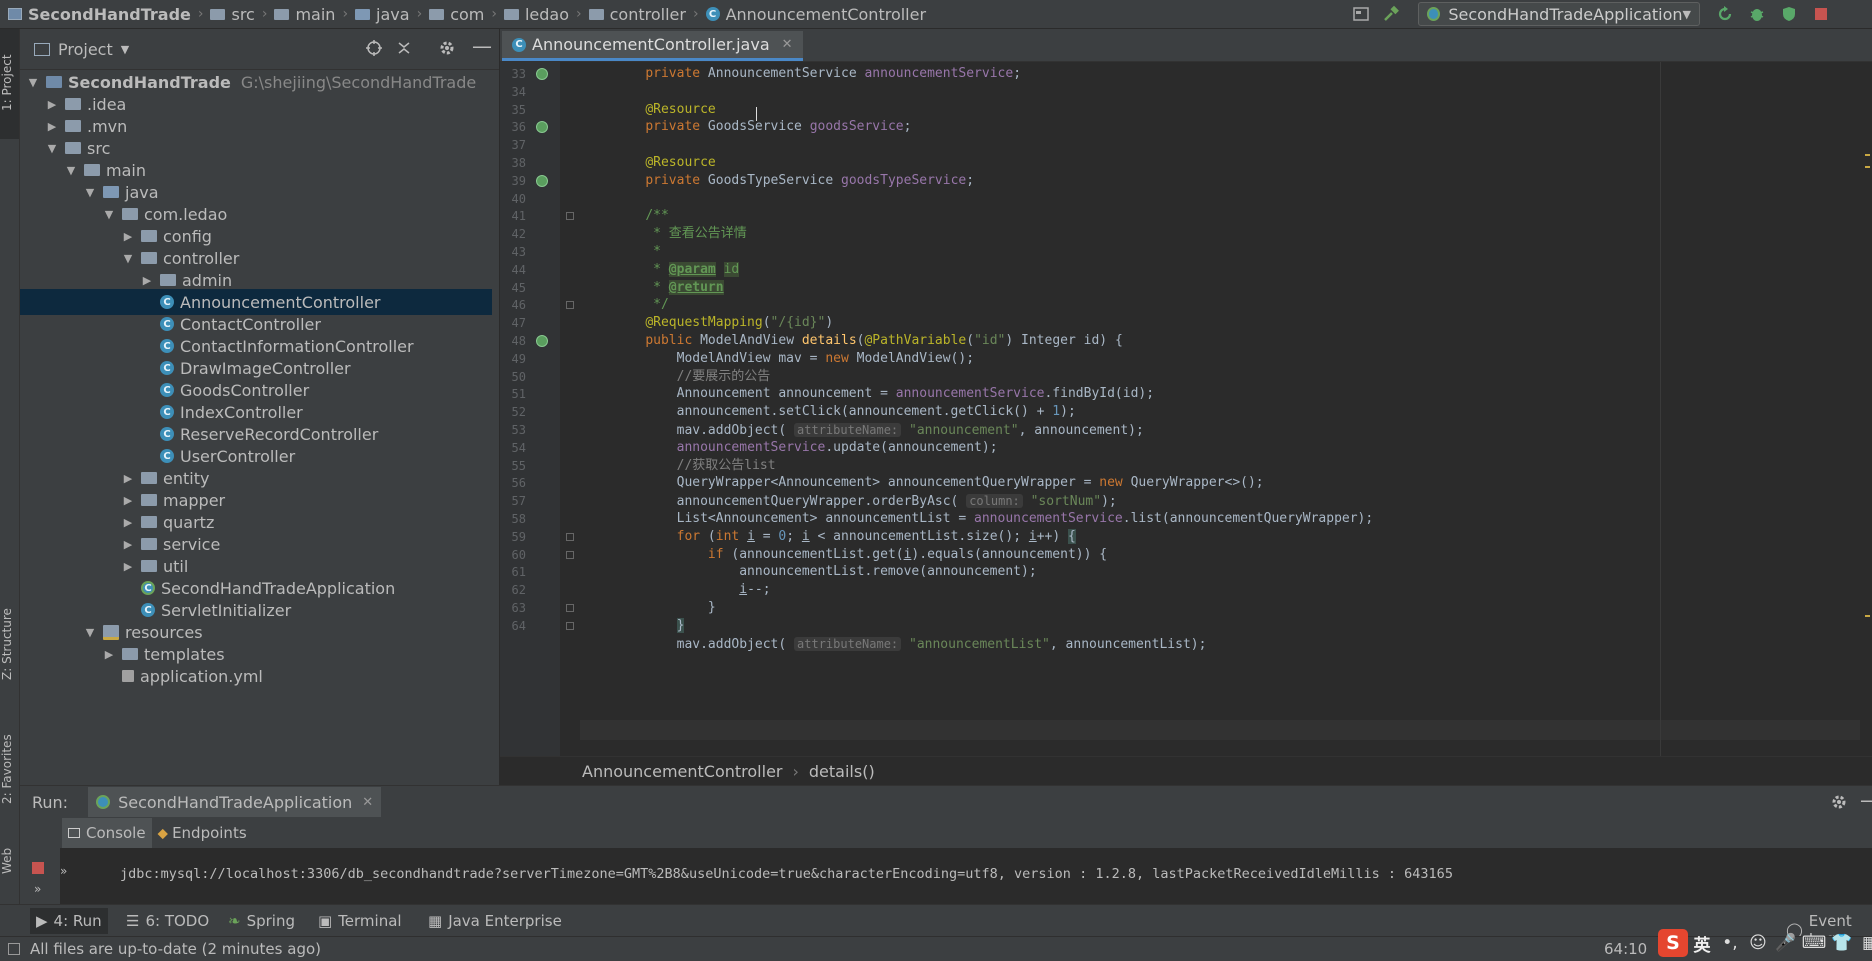 Image resolution: width=1872 pixels, height=961 pixels. What do you see at coordinates (815, 14) in the screenshot?
I see `breadcrumb-class: C AnnouncementController` at bounding box center [815, 14].